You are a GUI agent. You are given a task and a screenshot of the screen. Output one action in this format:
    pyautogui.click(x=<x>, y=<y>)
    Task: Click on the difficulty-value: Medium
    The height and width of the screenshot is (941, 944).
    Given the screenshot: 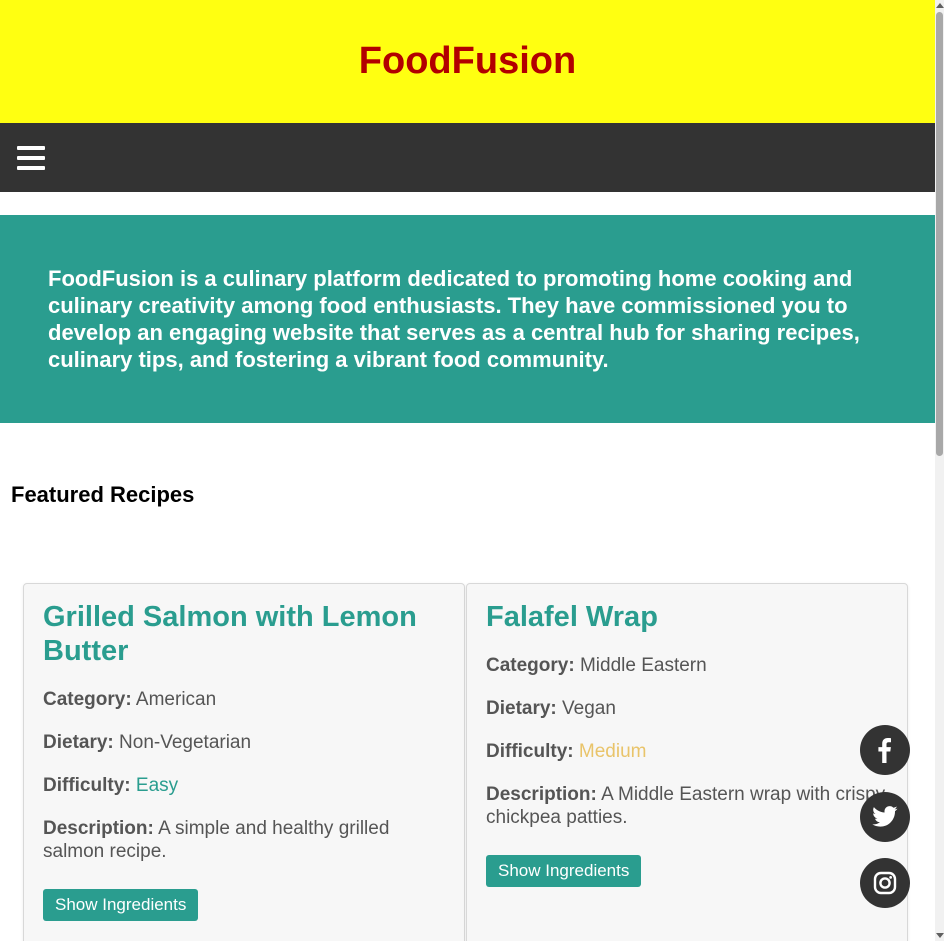 What is the action you would take?
    pyautogui.click(x=612, y=751)
    